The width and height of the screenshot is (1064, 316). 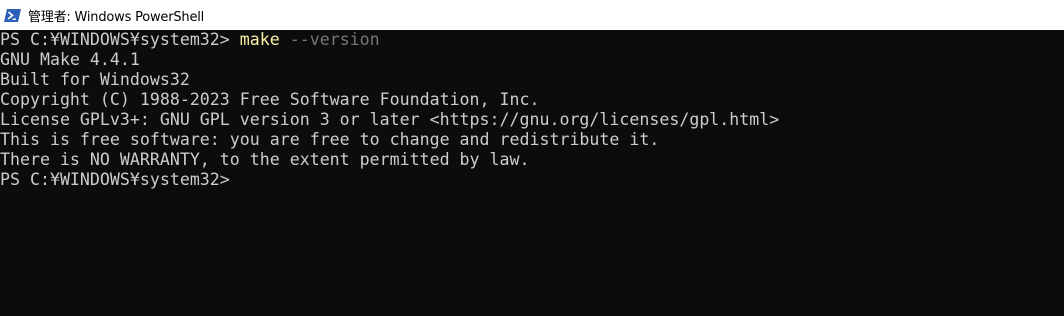 I want to click on title-bar: 管理者: Windows PowerShell, so click(x=532, y=15).